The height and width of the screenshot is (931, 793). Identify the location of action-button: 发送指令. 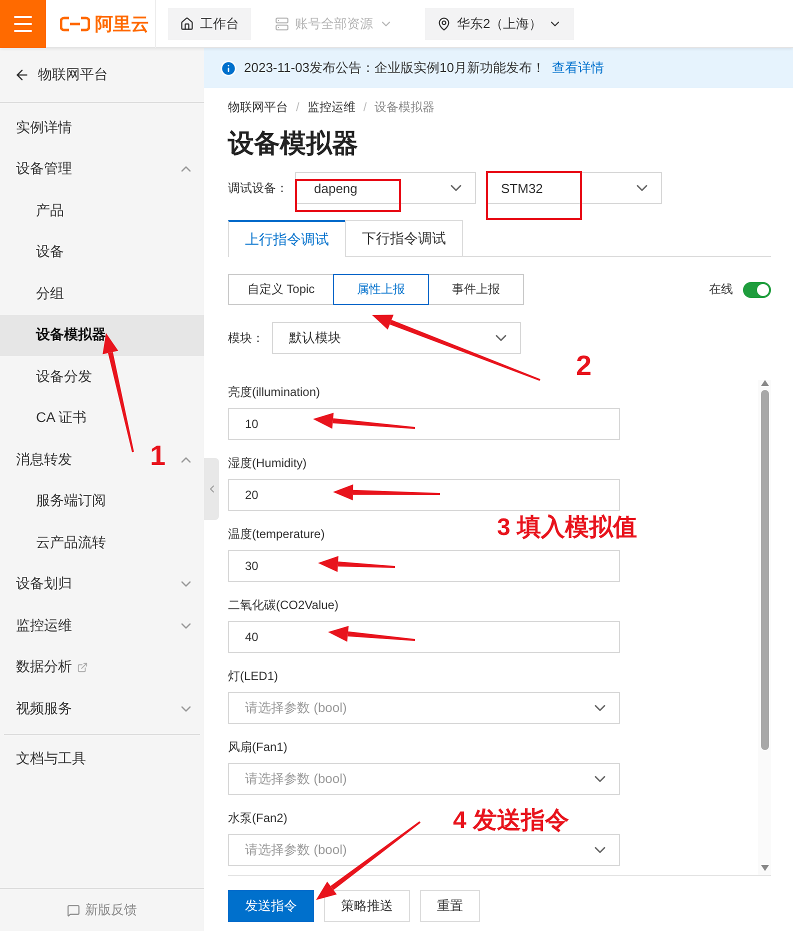
(271, 906).